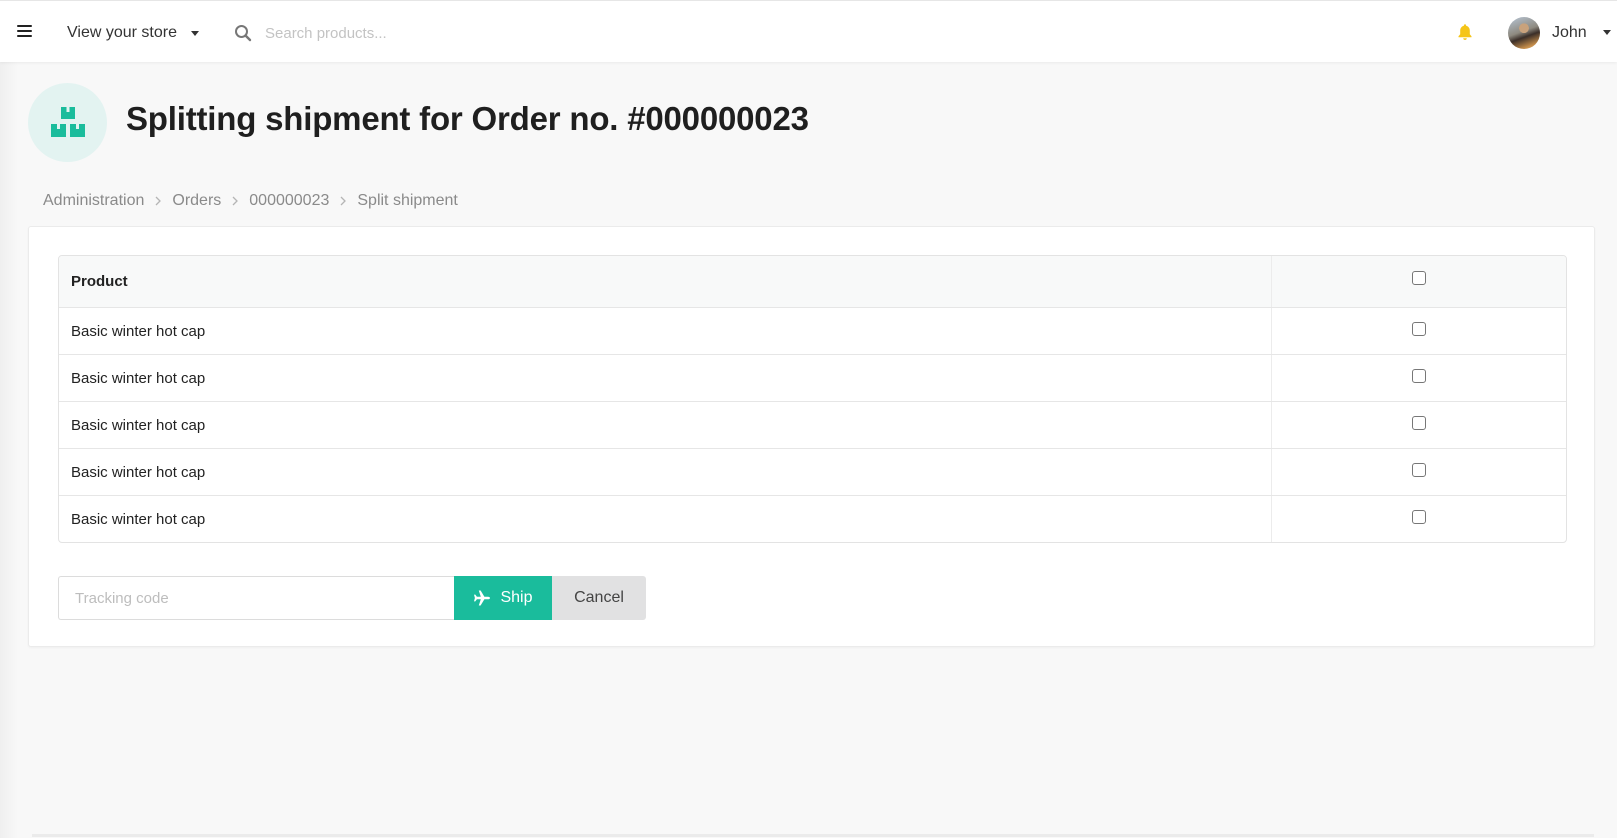 This screenshot has height=838, width=1617. I want to click on table-header-row: Product, so click(812, 281).